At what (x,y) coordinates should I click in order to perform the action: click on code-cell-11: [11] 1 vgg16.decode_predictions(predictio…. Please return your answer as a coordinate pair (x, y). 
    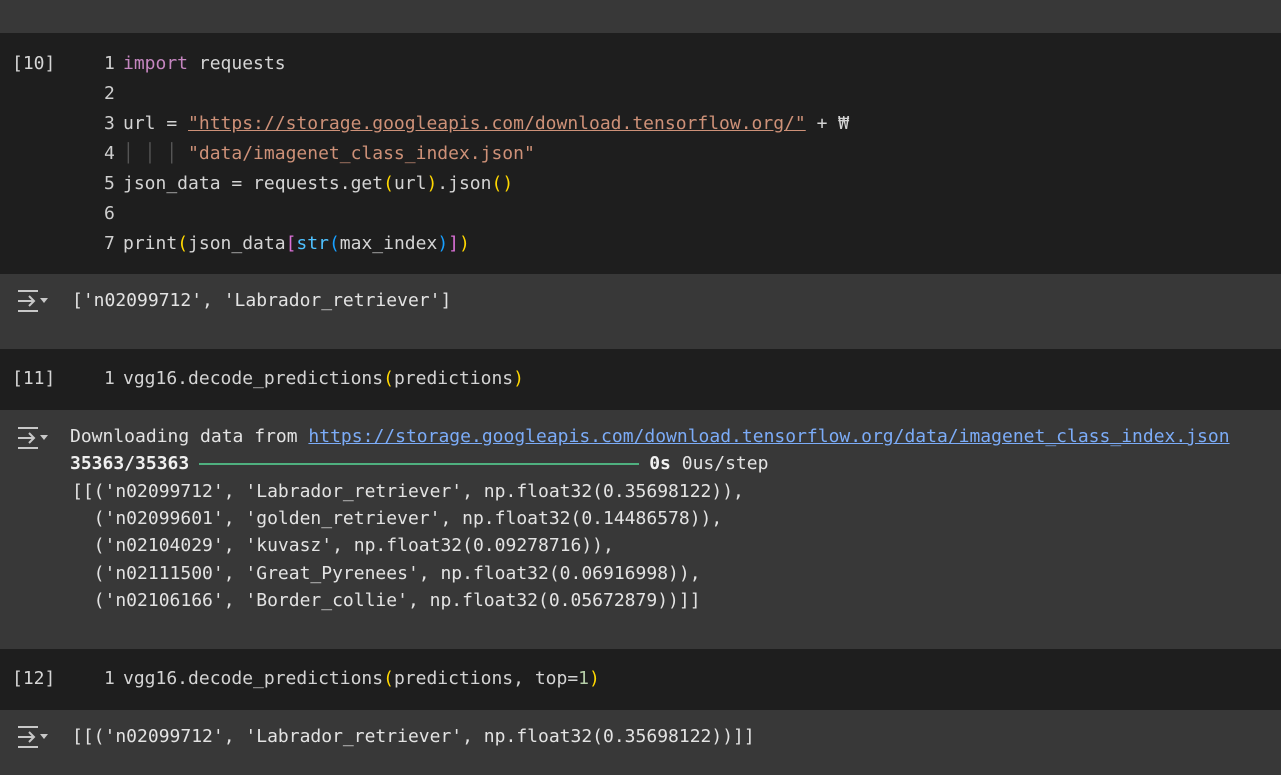
    Looking at the image, I should click on (640, 379).